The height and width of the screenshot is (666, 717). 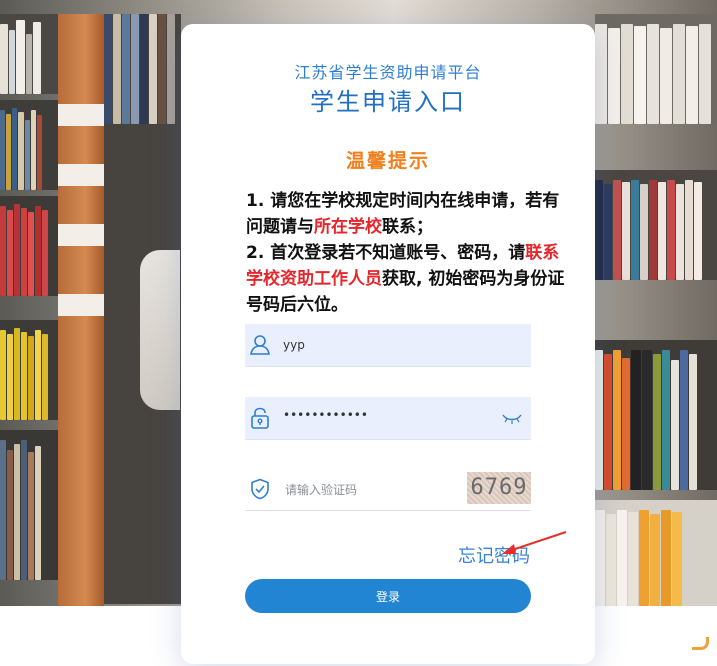 I want to click on shield-check-icon, so click(x=260, y=489).